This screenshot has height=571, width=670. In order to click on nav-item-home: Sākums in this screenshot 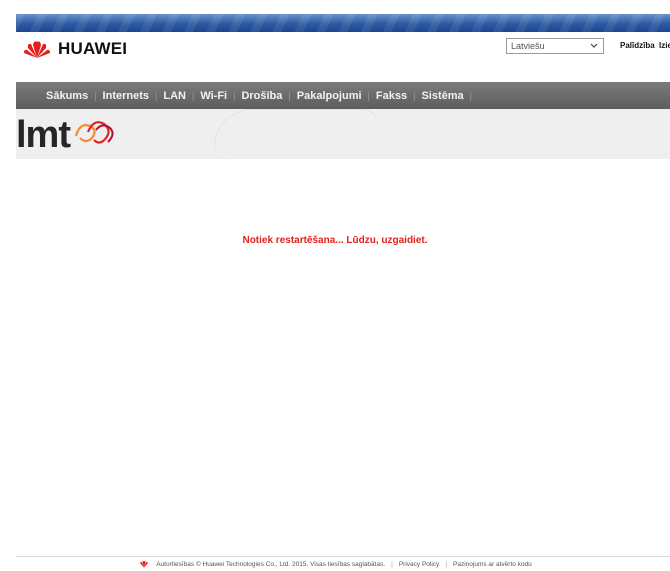, I will do `click(67, 96)`.